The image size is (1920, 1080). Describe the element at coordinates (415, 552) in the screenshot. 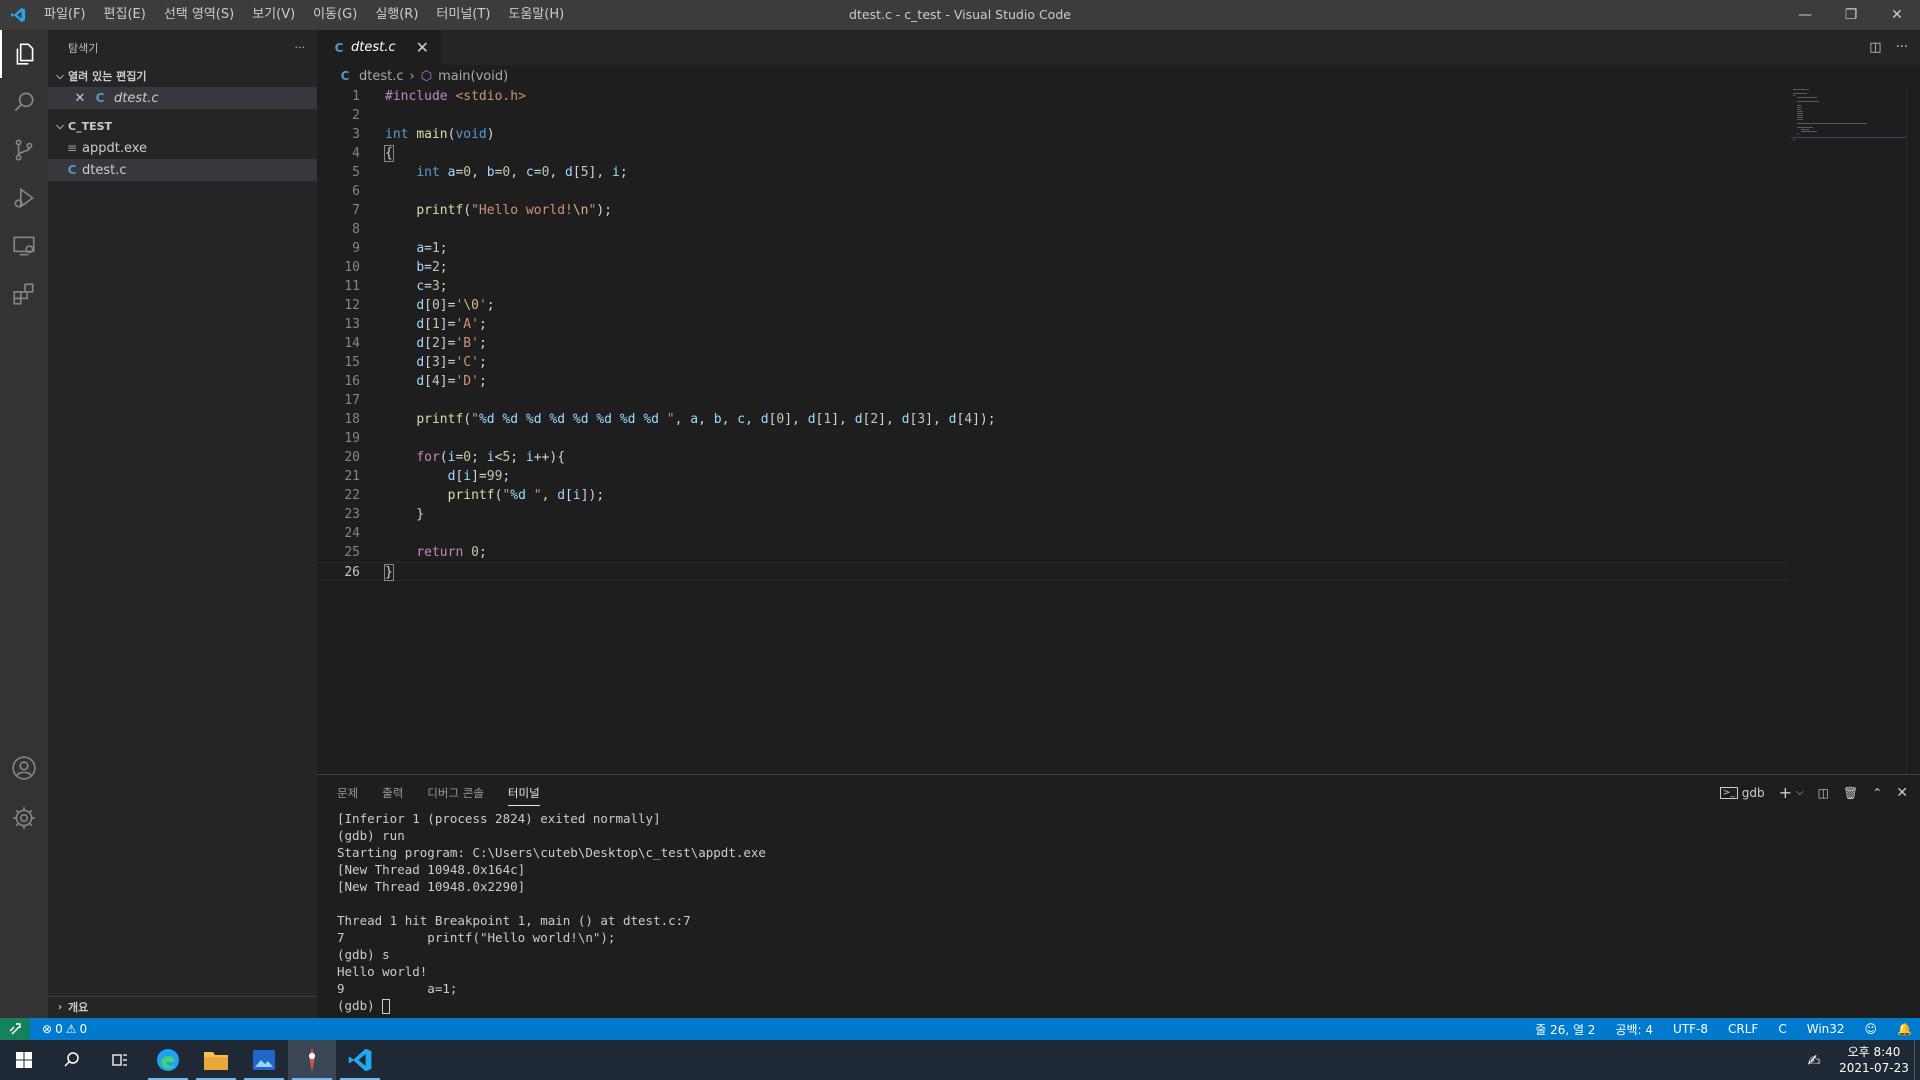

I see `code-line: 25 return 0;` at that location.